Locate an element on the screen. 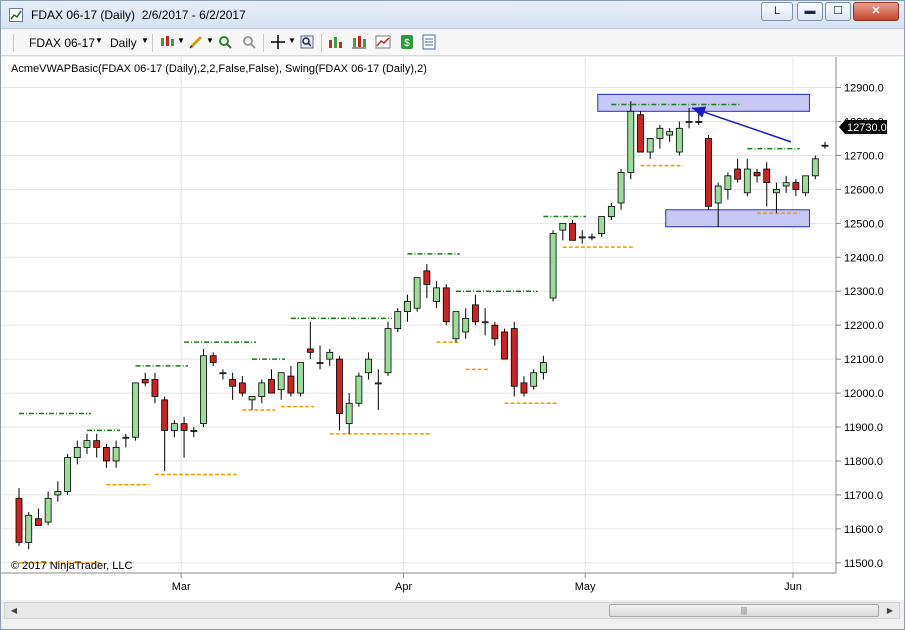 This screenshot has width=905, height=630. maximize-button: ☐ is located at coordinates (838, 11).